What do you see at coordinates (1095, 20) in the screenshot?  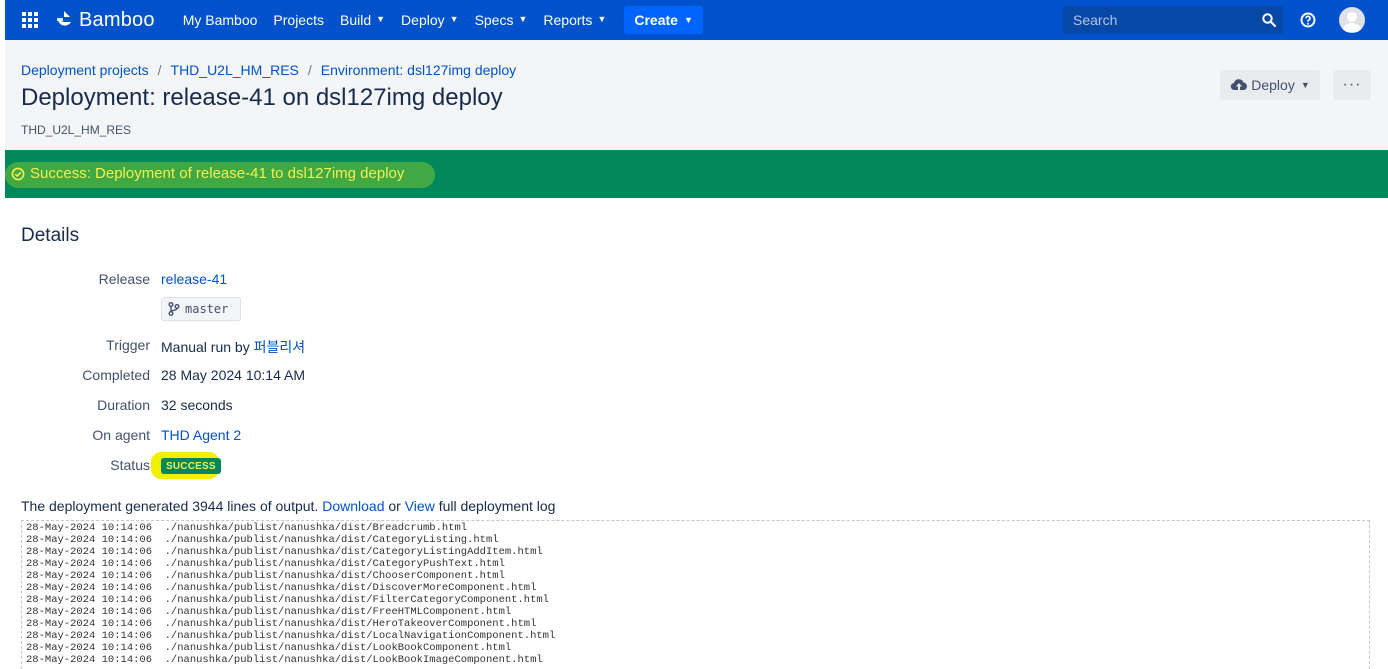 I see `search-placeholder: Search` at bounding box center [1095, 20].